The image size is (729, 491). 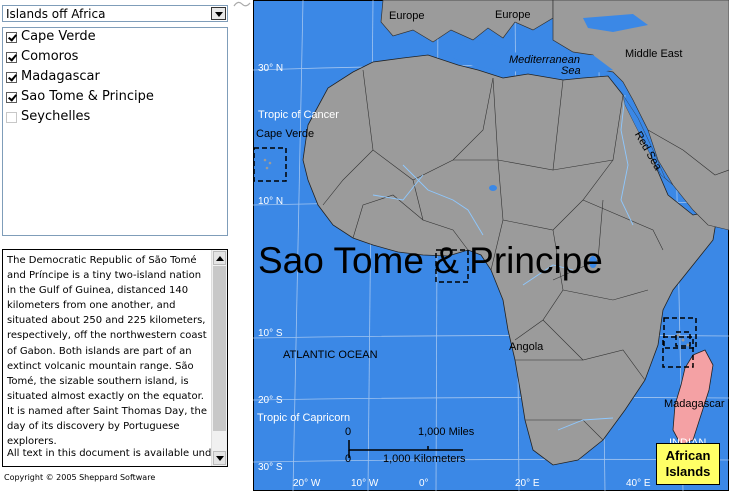 What do you see at coordinates (270, 333) in the screenshot?
I see `lat-10s: 10° S` at bounding box center [270, 333].